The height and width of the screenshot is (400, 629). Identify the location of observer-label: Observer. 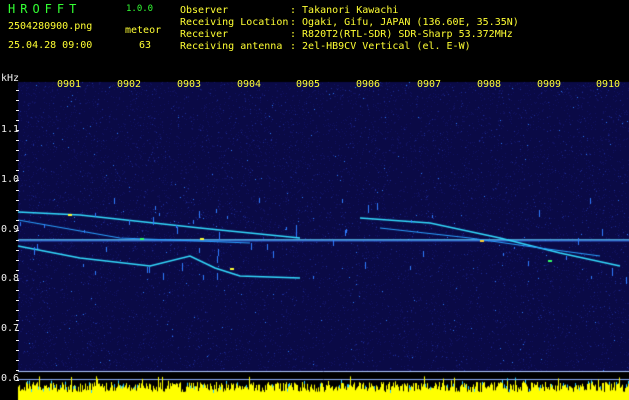
(204, 10).